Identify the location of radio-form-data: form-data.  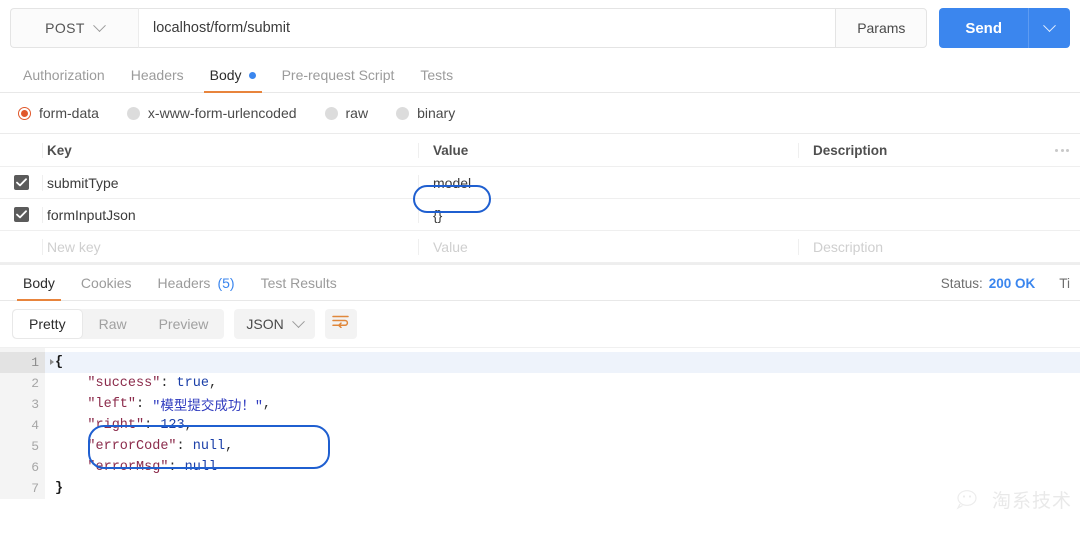
(58, 113).